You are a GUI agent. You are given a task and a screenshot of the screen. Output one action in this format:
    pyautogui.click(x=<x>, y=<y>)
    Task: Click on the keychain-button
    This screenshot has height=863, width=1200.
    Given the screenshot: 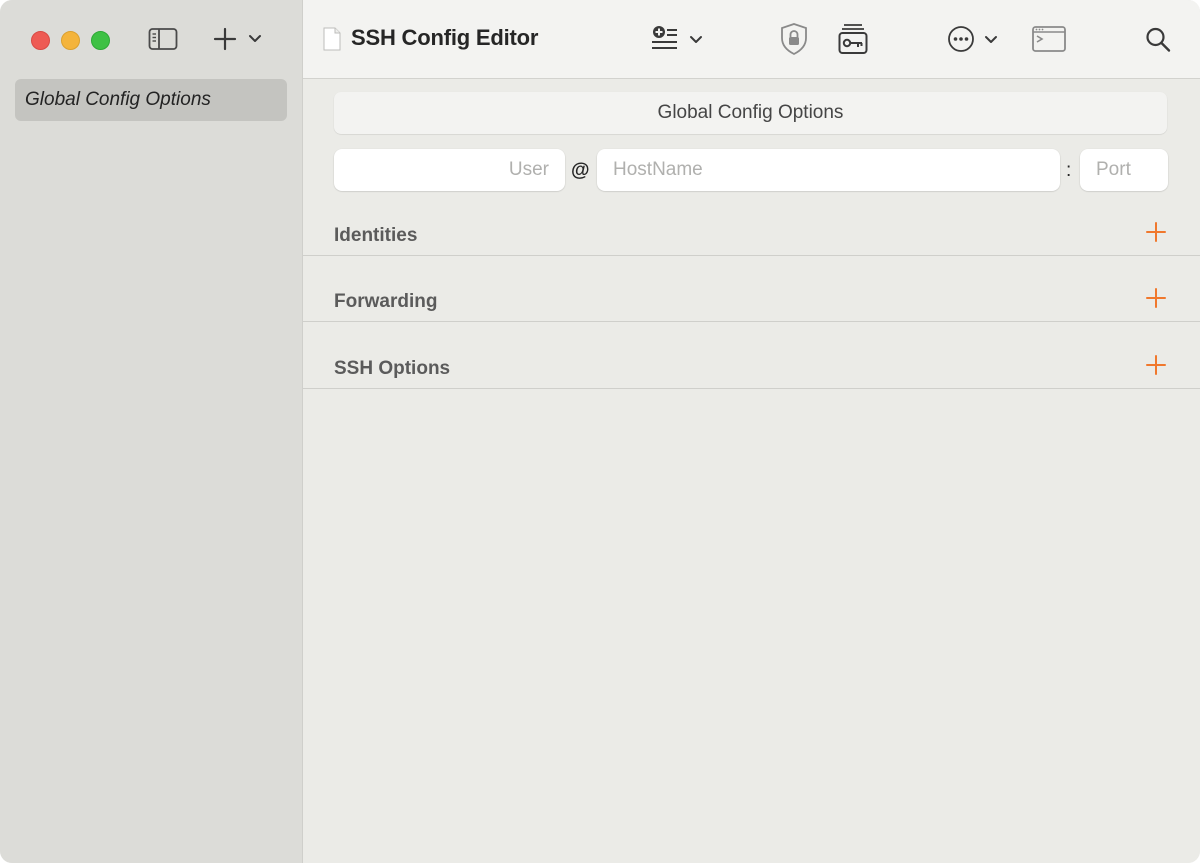 What is the action you would take?
    pyautogui.click(x=854, y=39)
    